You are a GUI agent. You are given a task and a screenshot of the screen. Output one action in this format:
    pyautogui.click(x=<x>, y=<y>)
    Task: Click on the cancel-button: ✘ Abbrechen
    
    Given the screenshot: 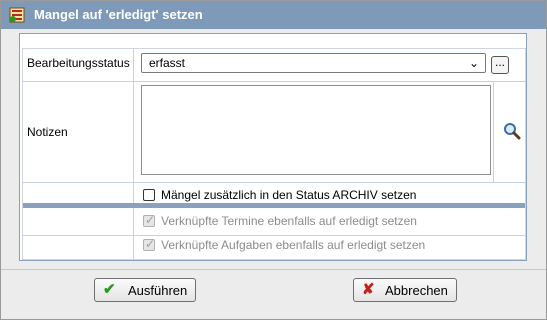 What is the action you would take?
    pyautogui.click(x=405, y=290)
    